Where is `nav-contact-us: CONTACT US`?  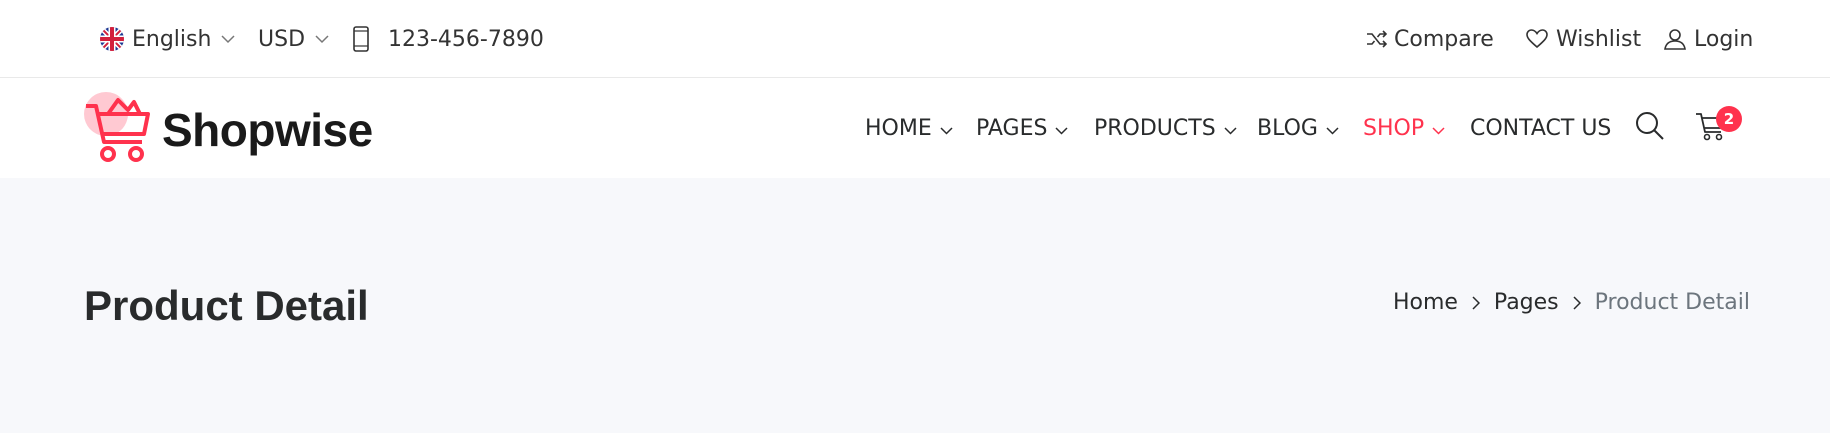
nav-contact-us: CONTACT US is located at coordinates (1540, 128).